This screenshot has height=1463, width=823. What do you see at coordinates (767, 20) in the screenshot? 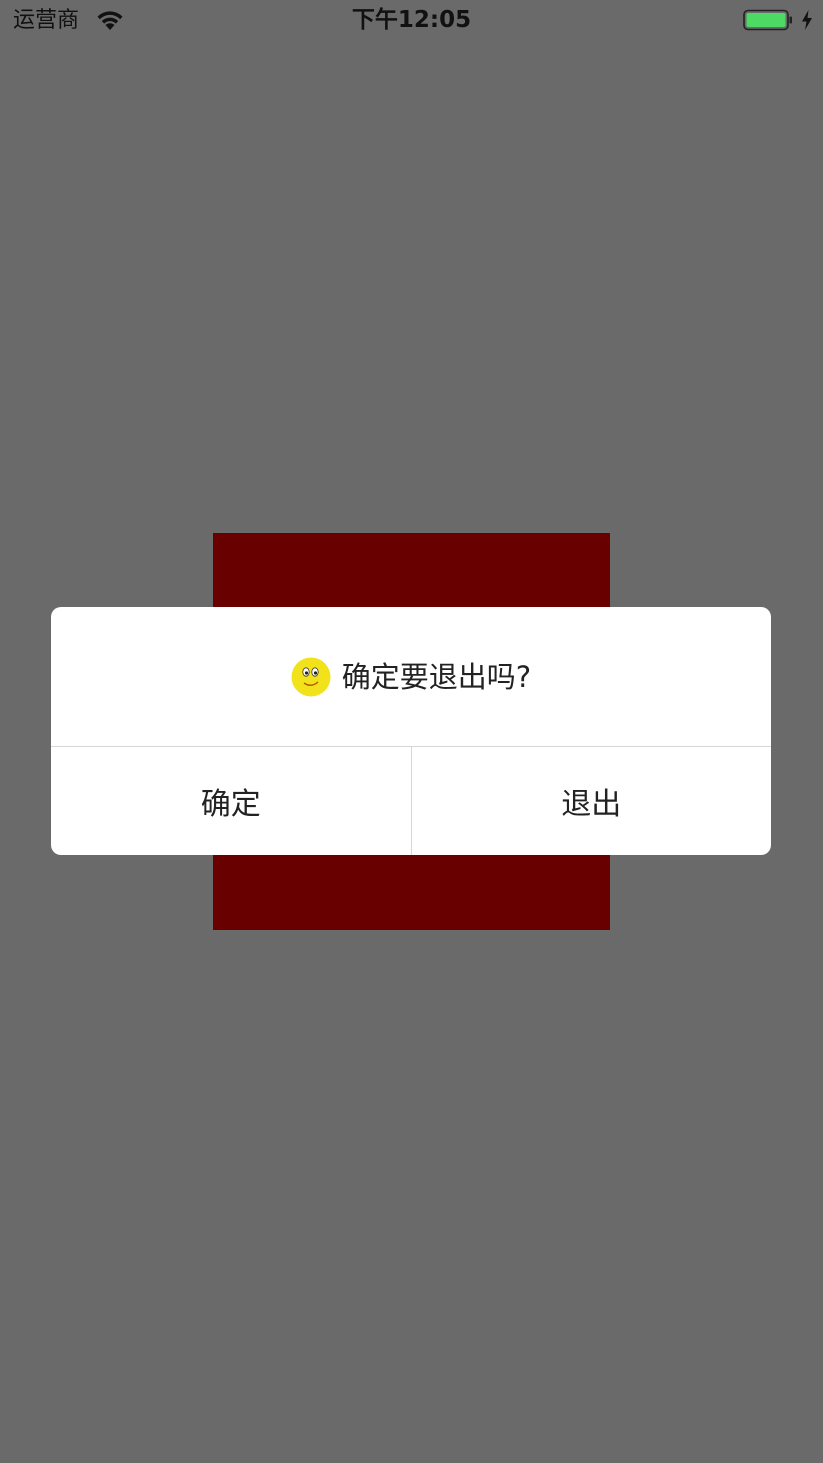
I see `battery-icon` at bounding box center [767, 20].